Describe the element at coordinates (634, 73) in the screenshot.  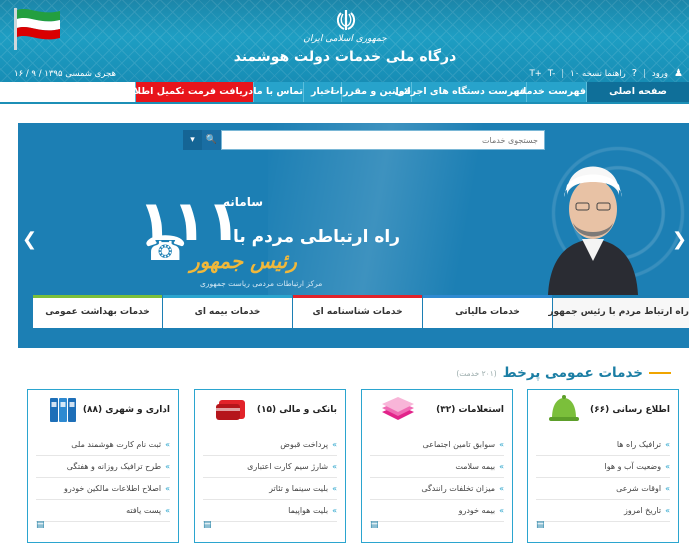
I see `question-icon: ?` at that location.